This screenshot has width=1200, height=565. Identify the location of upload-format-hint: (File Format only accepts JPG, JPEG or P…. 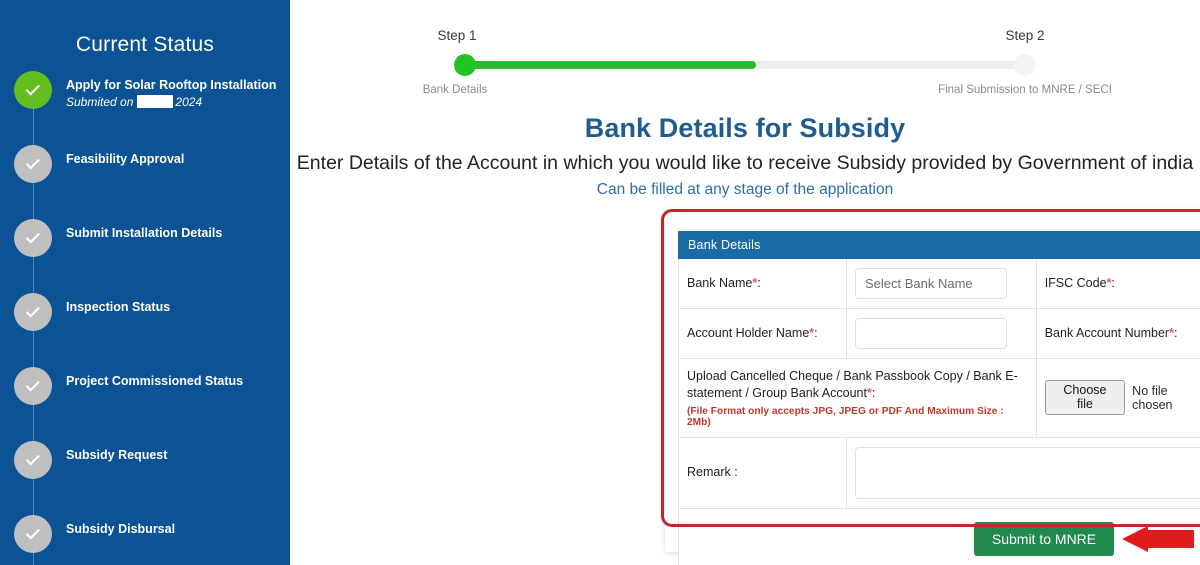
(845, 416).